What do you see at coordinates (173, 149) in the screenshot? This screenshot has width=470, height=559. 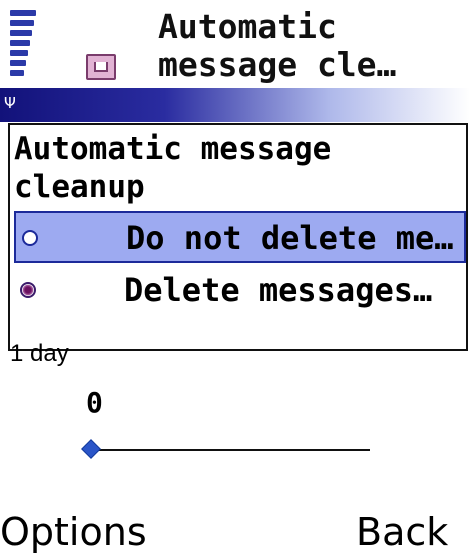 I see `setting-title-line1: Automatic message` at bounding box center [173, 149].